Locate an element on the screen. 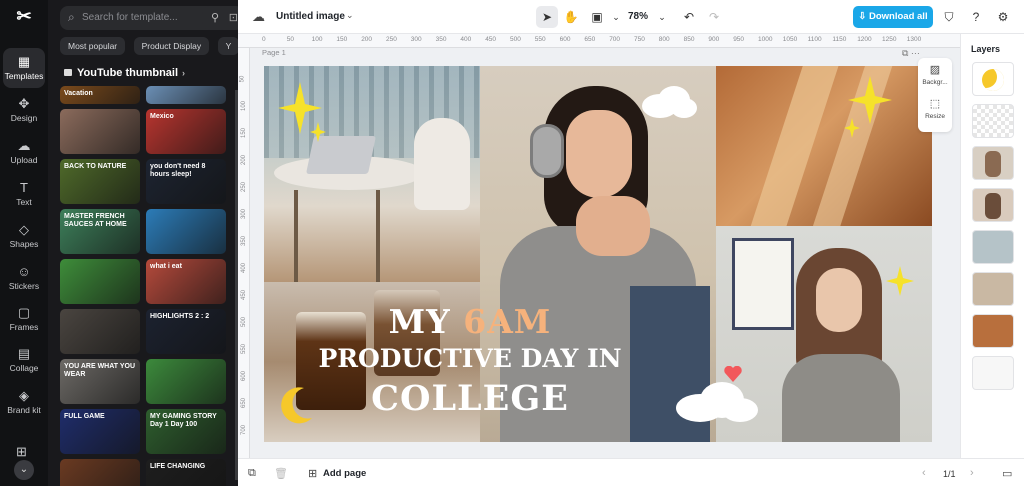 The height and width of the screenshot is (486, 1024). template-thumbnail-text: Vacation is located at coordinates (78, 93).